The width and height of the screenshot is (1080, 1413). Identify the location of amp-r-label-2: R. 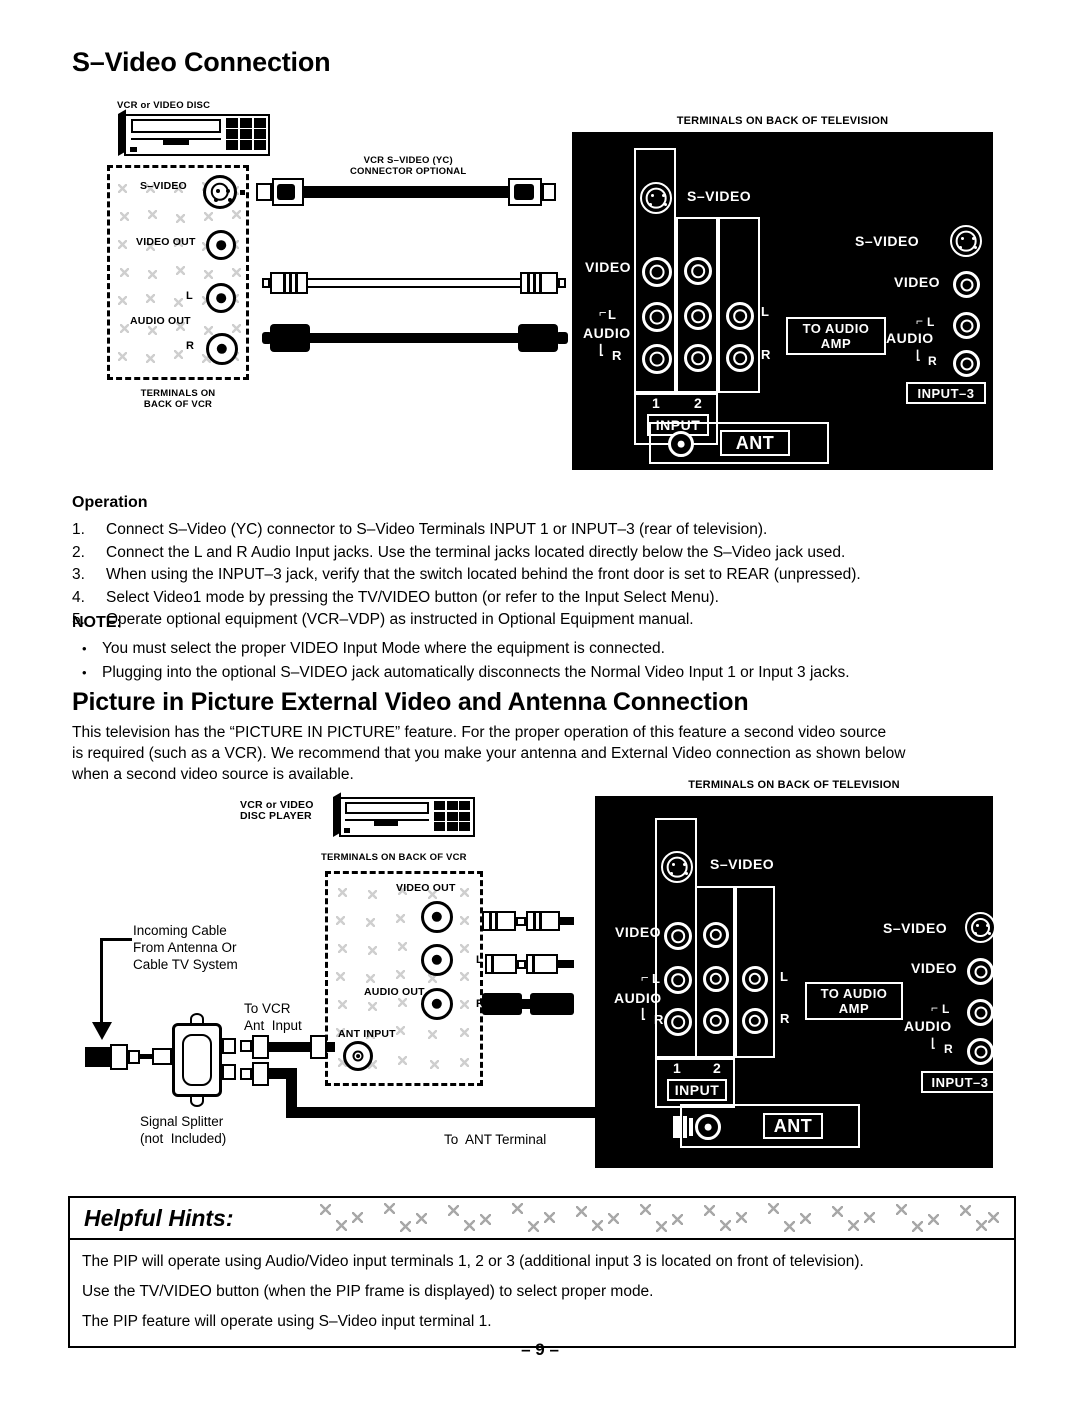
(785, 1018).